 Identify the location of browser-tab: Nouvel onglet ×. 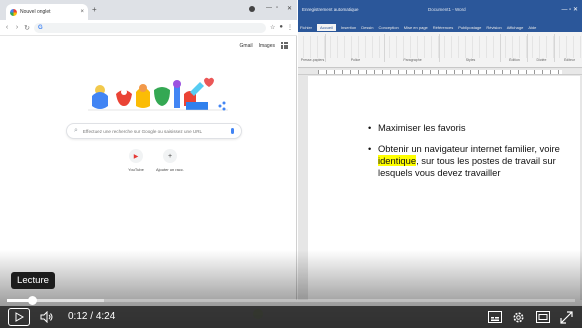
(47, 12).